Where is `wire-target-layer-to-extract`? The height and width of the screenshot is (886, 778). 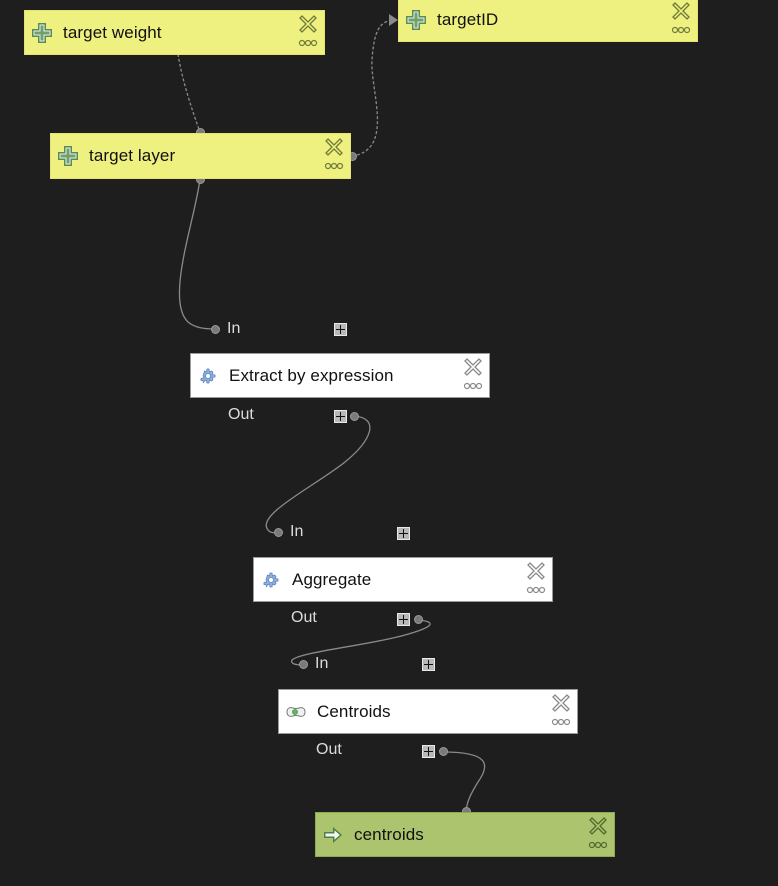
wire-target-layer-to-extract is located at coordinates (197, 254).